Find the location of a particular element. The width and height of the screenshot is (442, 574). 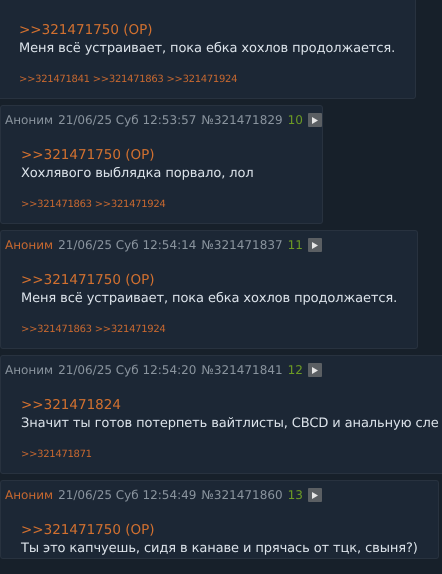

post-number-link: №321471860 is located at coordinates (242, 495).